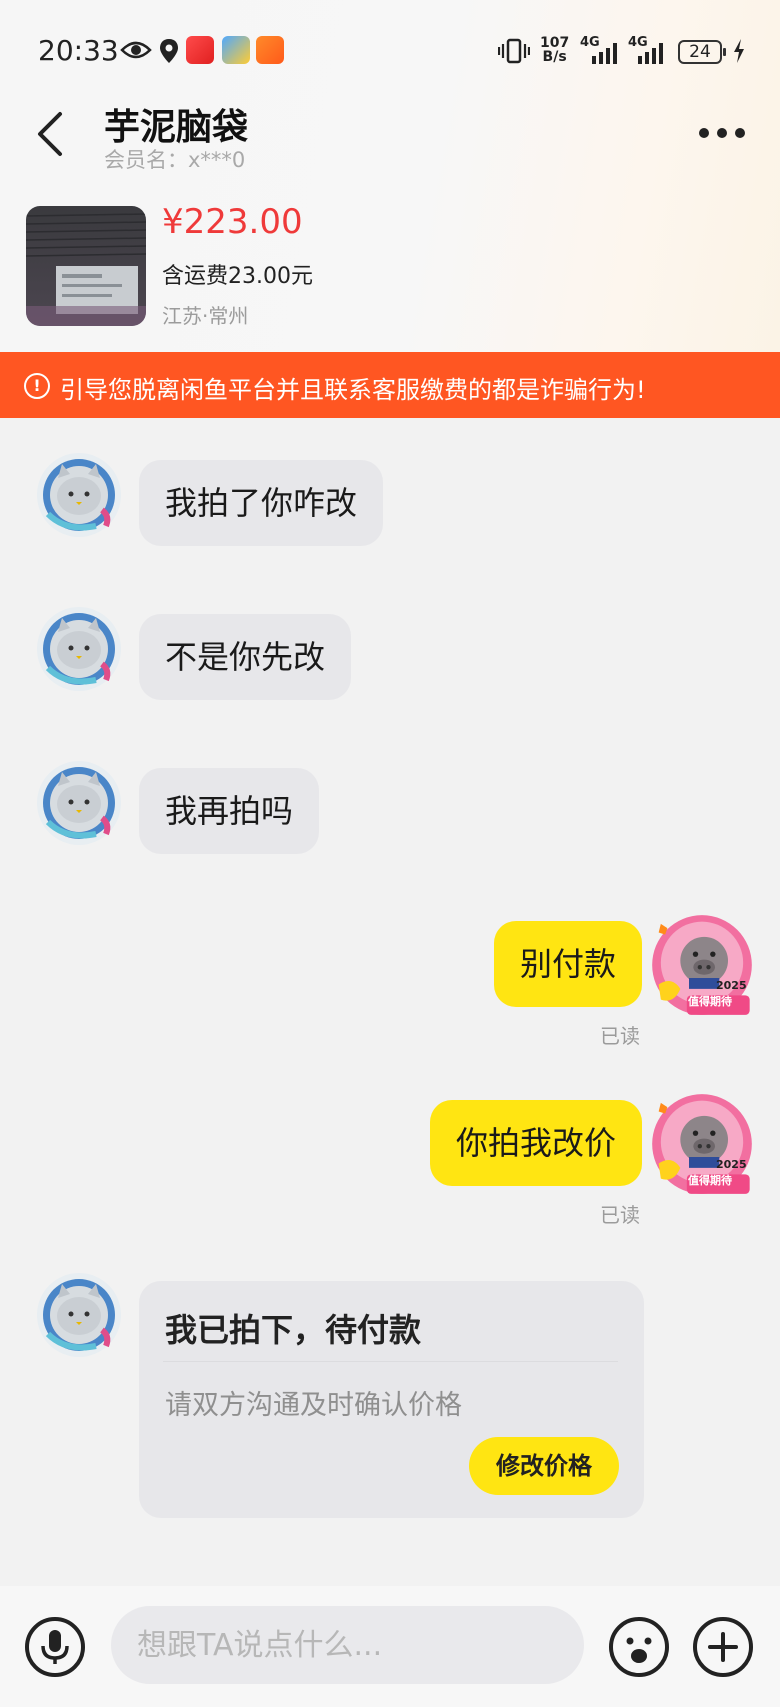 This screenshot has height=1707, width=780. I want to click on back-button, so click(52, 134).